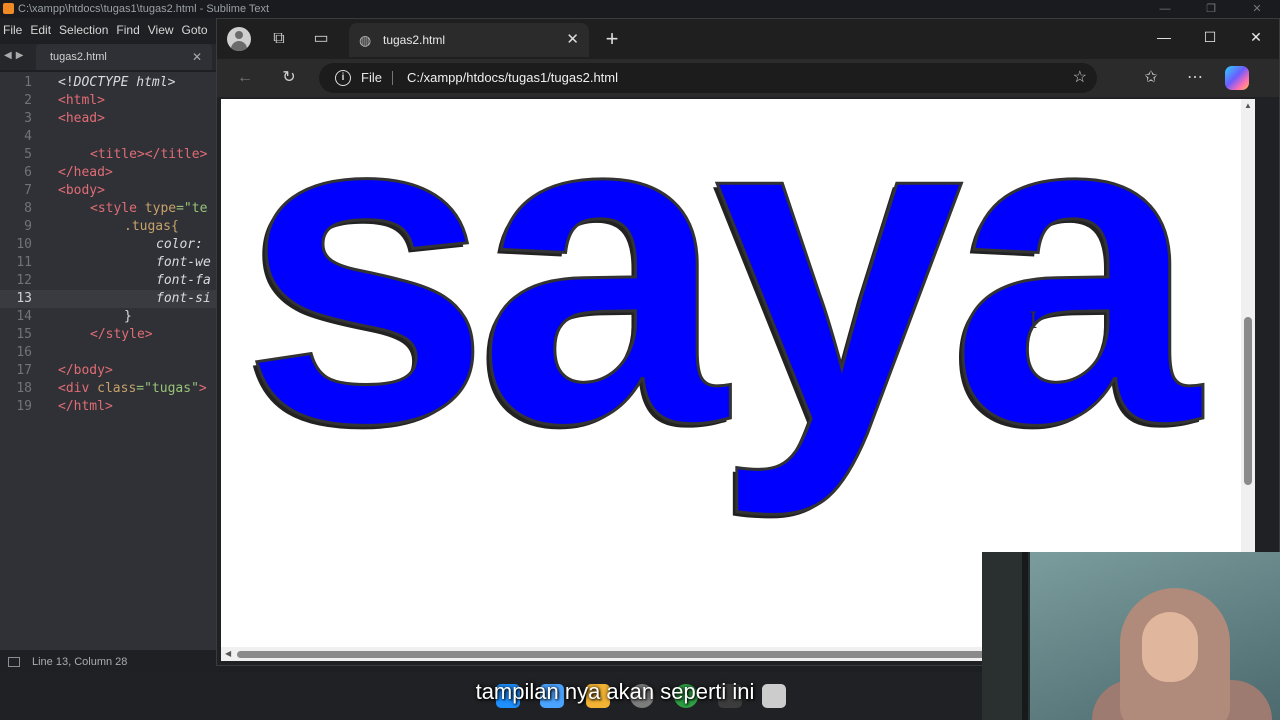  Describe the element at coordinates (1025, 636) in the screenshot. I see `webcam-door-frame` at that location.